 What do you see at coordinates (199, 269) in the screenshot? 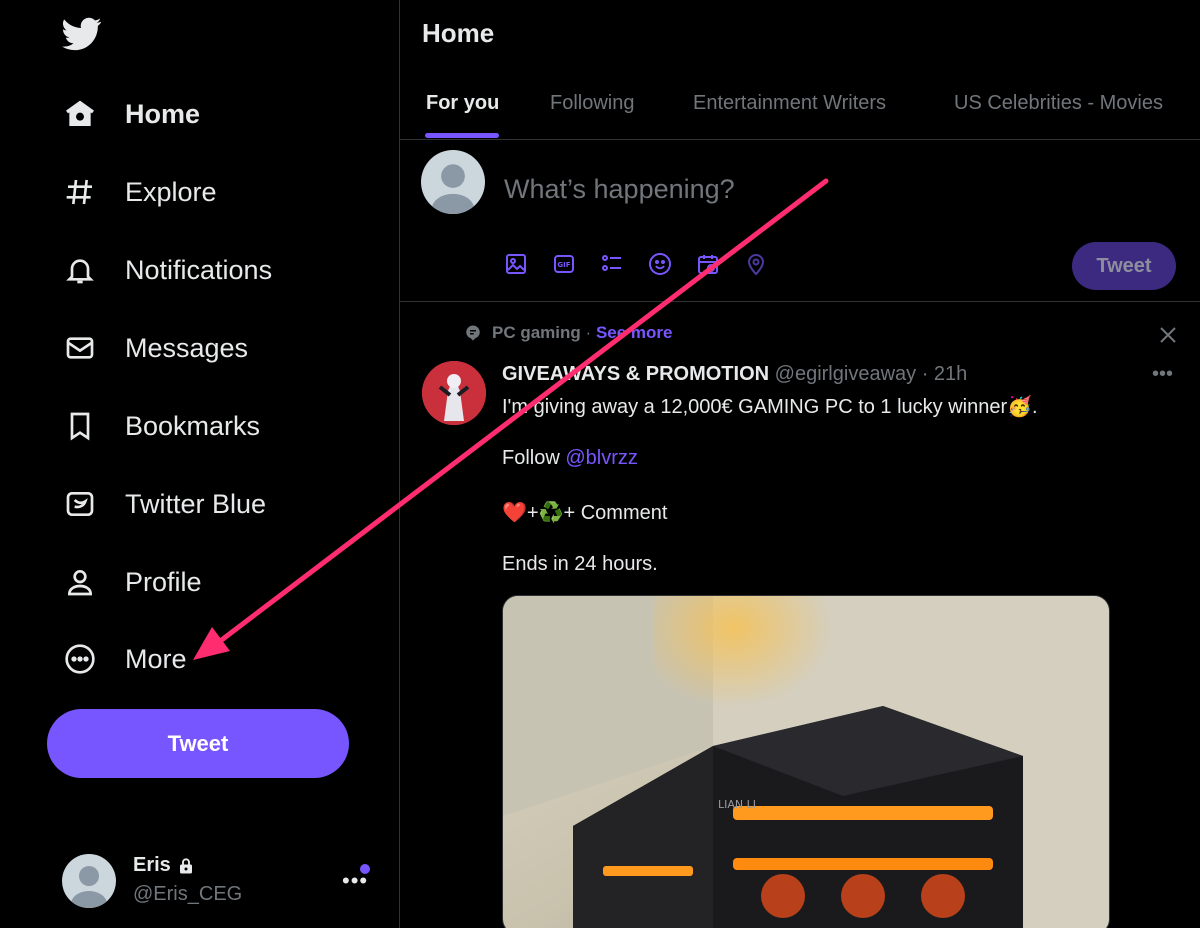
I see `sidebar-item-label: Notifications` at bounding box center [199, 269].